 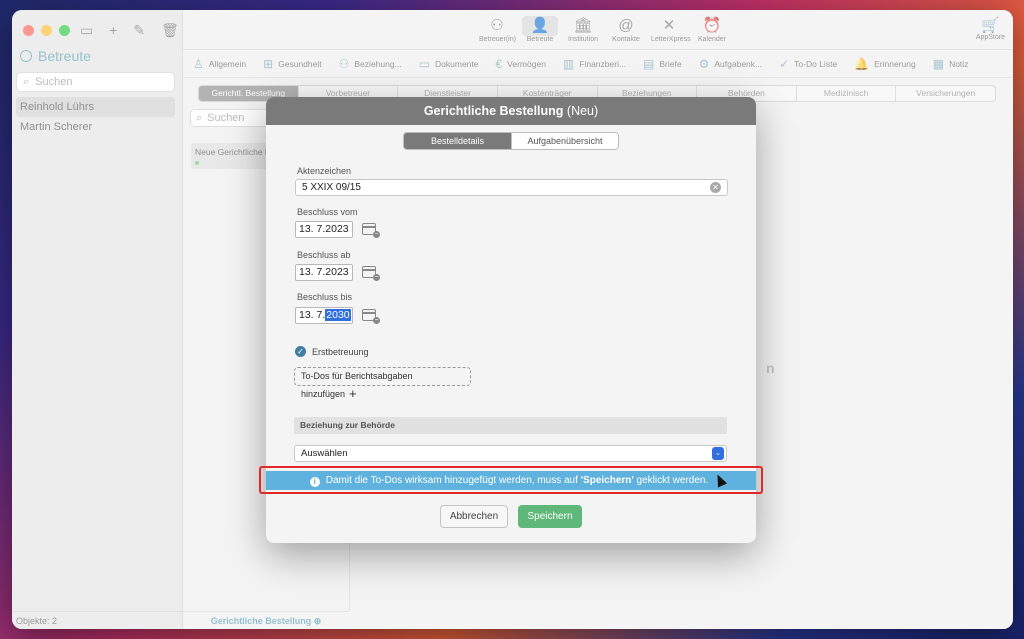 I want to click on checkmark-icon: ✓, so click(x=300, y=351).